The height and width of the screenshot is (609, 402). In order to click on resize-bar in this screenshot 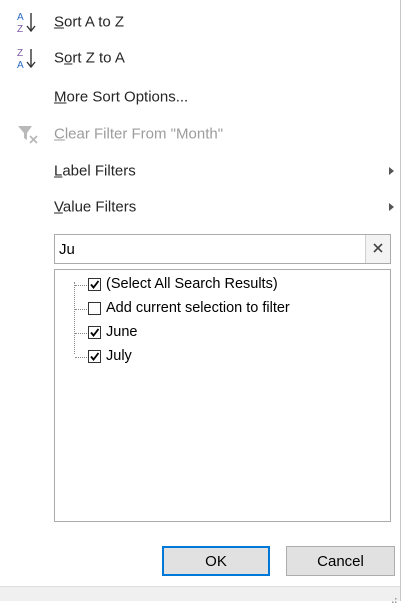, I will do `click(200, 594)`.